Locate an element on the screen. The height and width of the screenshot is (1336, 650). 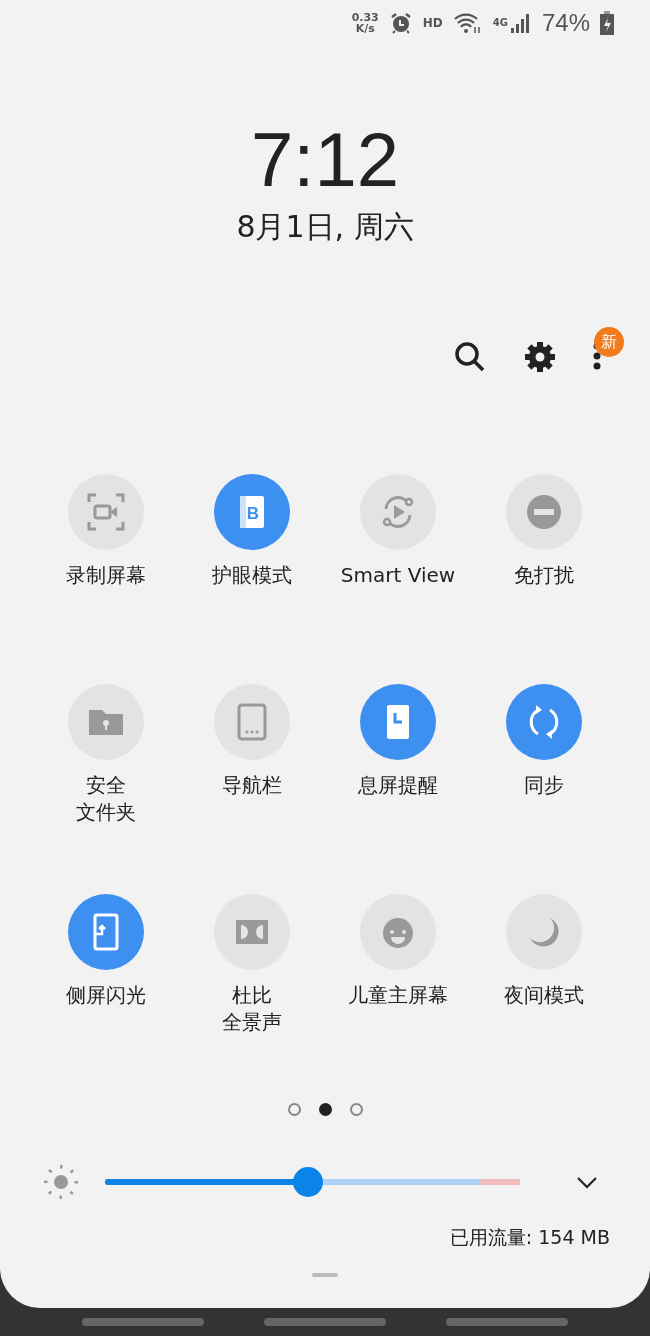
clock-time: 7:12 is located at coordinates (325, 160).